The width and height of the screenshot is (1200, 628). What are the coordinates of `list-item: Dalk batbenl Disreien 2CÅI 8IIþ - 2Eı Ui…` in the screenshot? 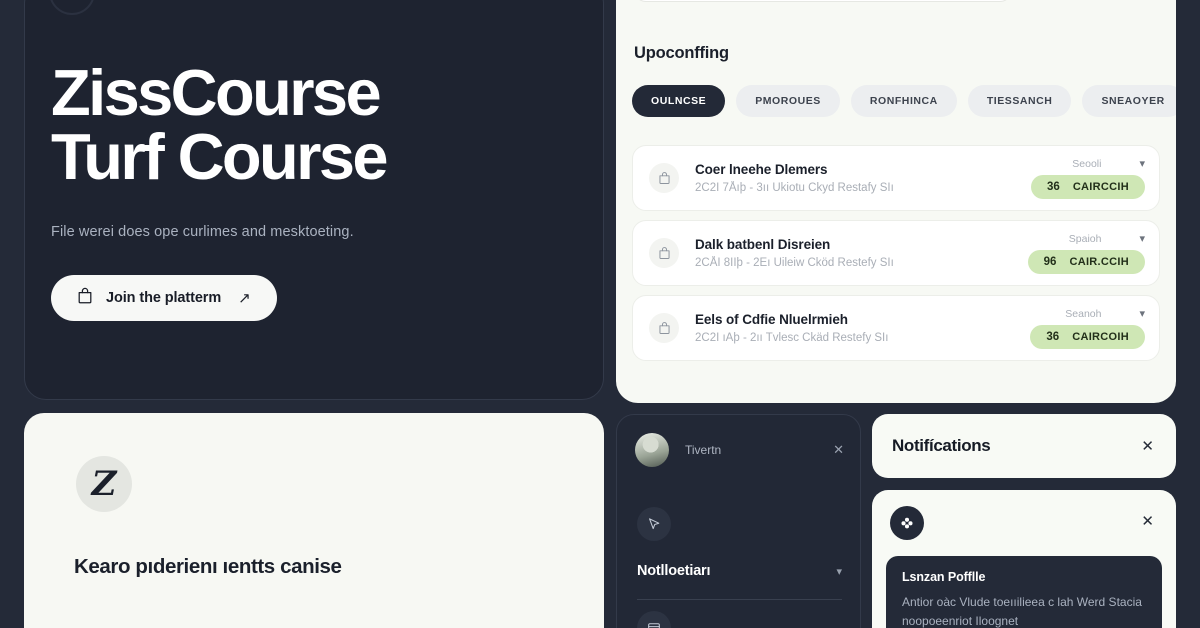 It's located at (896, 253).